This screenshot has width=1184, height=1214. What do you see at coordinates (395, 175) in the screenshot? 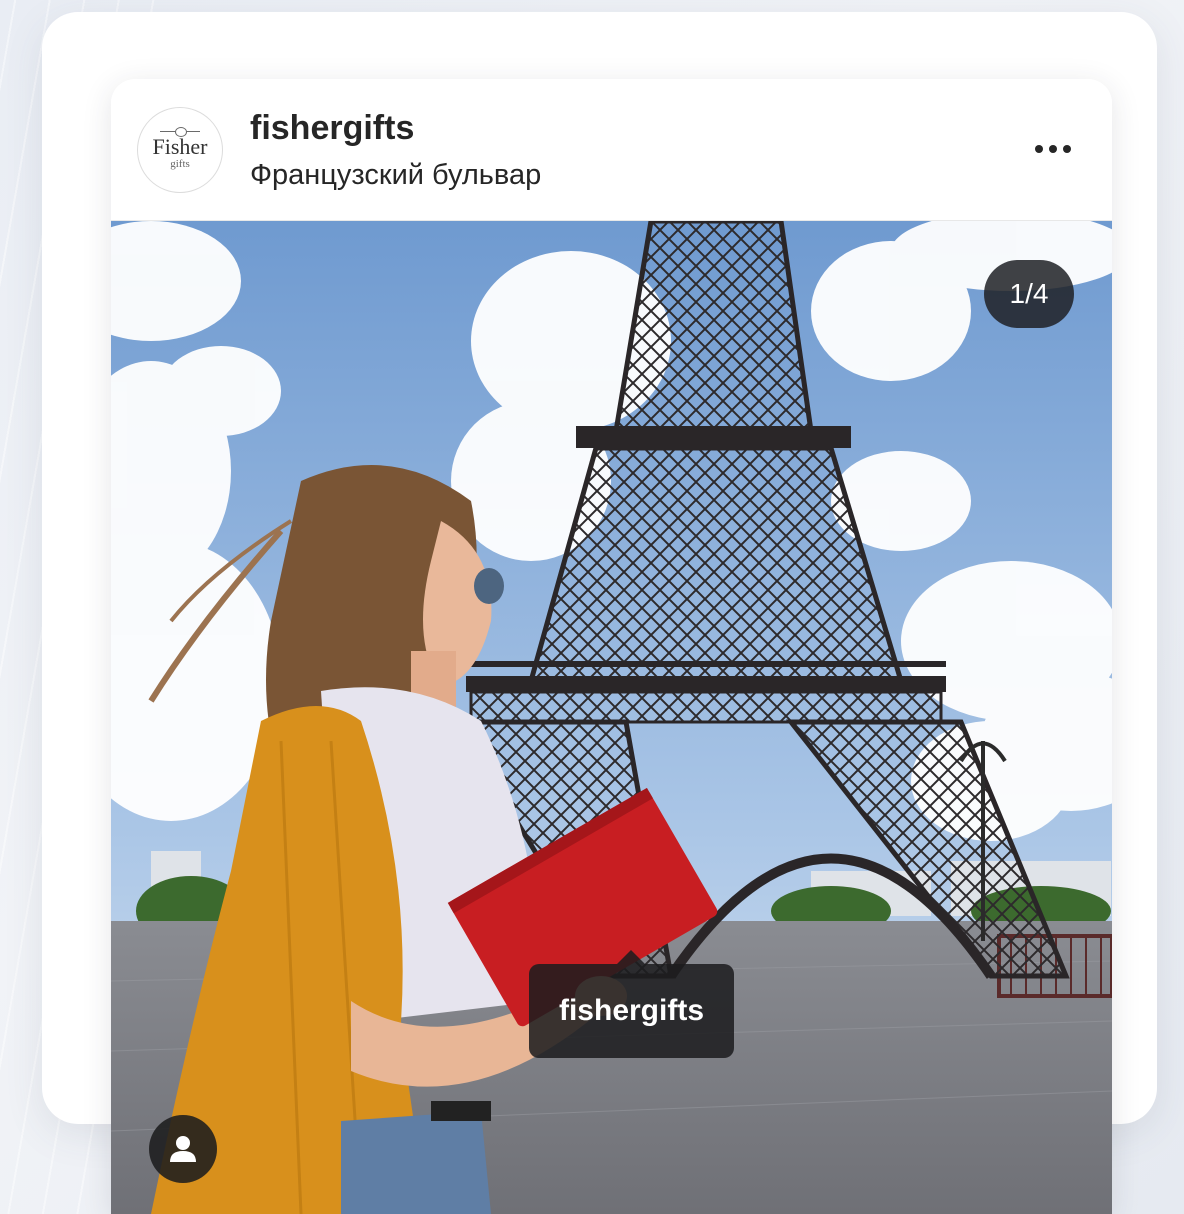
I see `location-link: Французский бульвар` at bounding box center [395, 175].